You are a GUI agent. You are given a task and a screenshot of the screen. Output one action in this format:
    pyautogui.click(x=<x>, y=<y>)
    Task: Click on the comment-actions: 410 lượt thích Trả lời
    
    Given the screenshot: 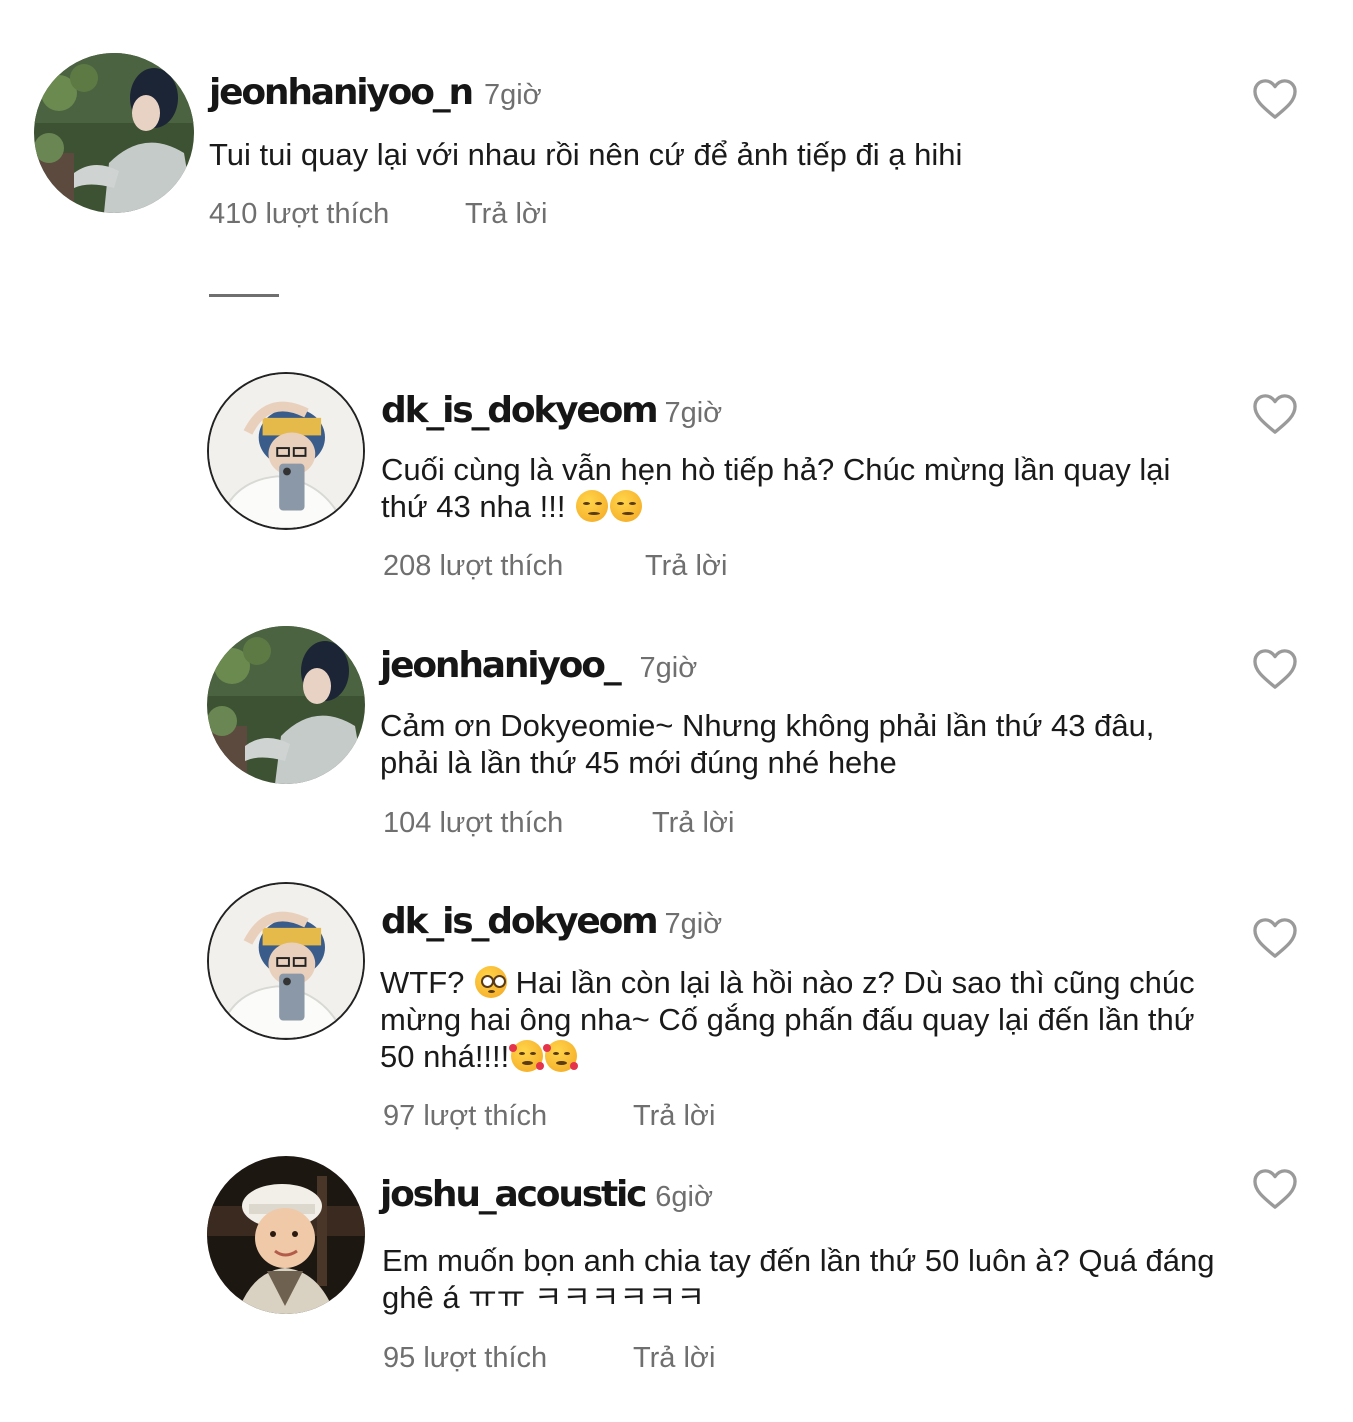 What is the action you would take?
    pyautogui.click(x=378, y=214)
    